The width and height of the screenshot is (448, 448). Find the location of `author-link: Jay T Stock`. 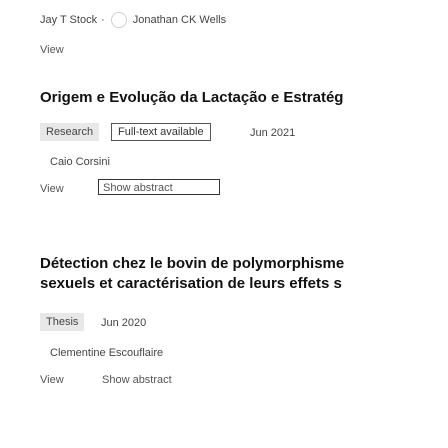

author-link: Jay T Stock is located at coordinates (68, 20).